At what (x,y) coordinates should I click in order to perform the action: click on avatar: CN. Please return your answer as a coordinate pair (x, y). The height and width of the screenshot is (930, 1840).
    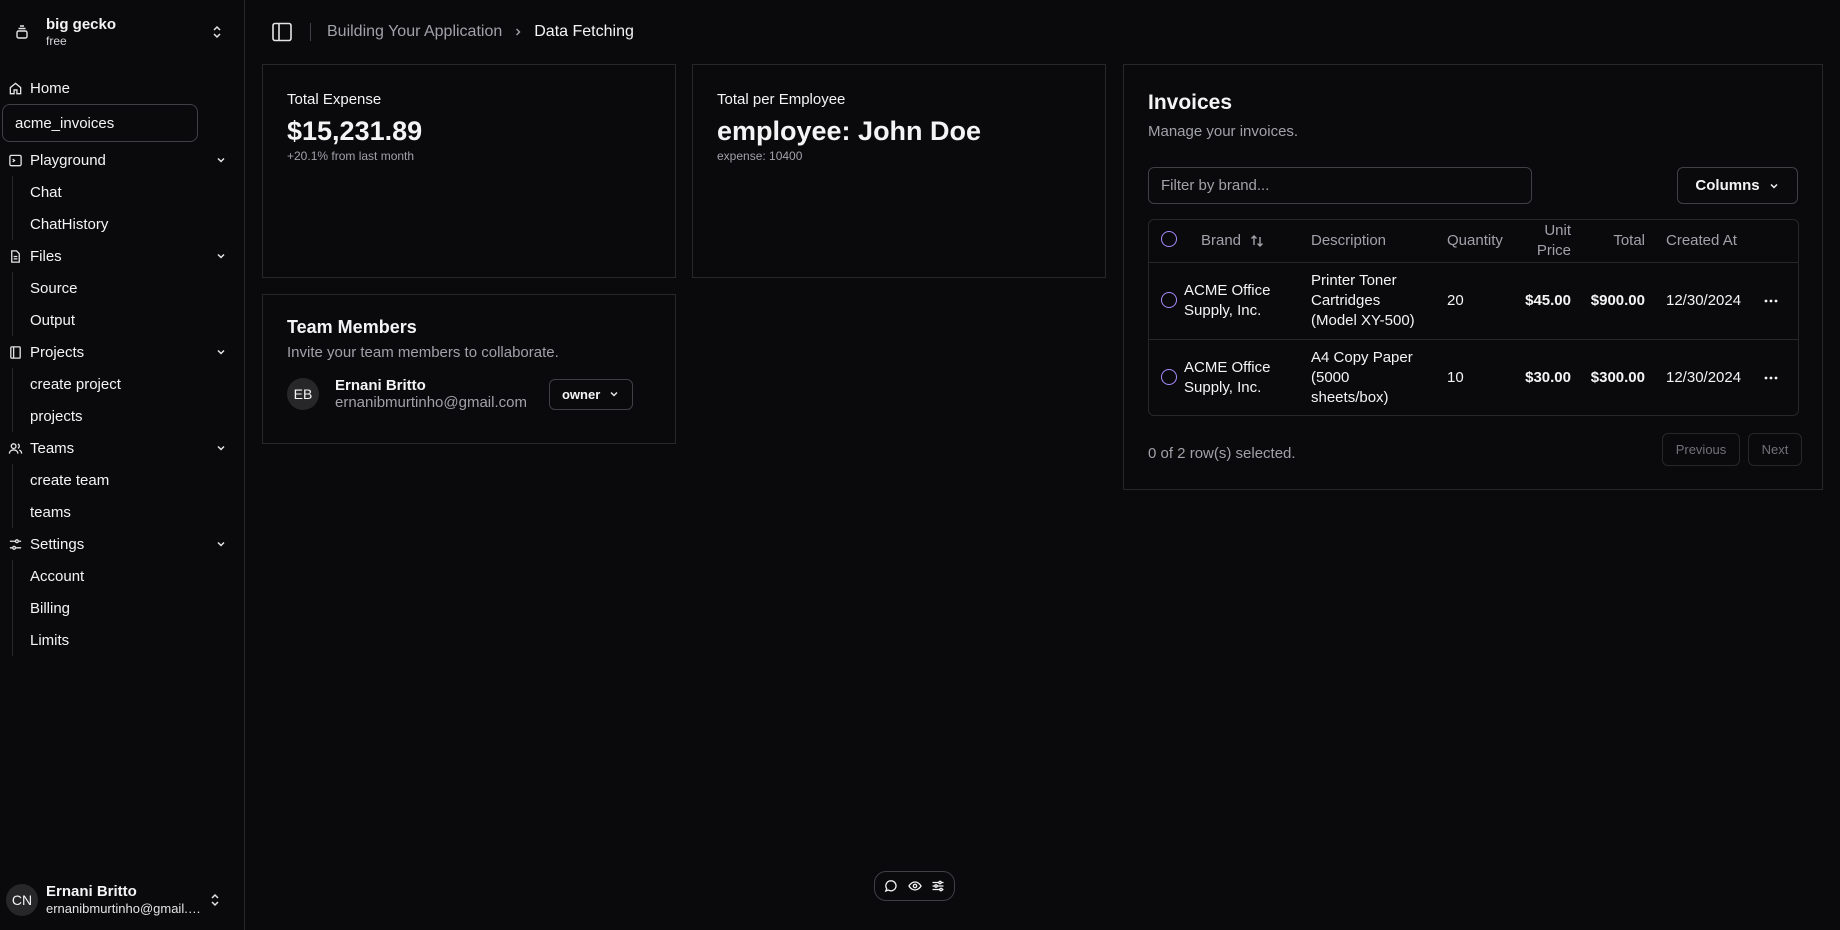
    Looking at the image, I should click on (22, 900).